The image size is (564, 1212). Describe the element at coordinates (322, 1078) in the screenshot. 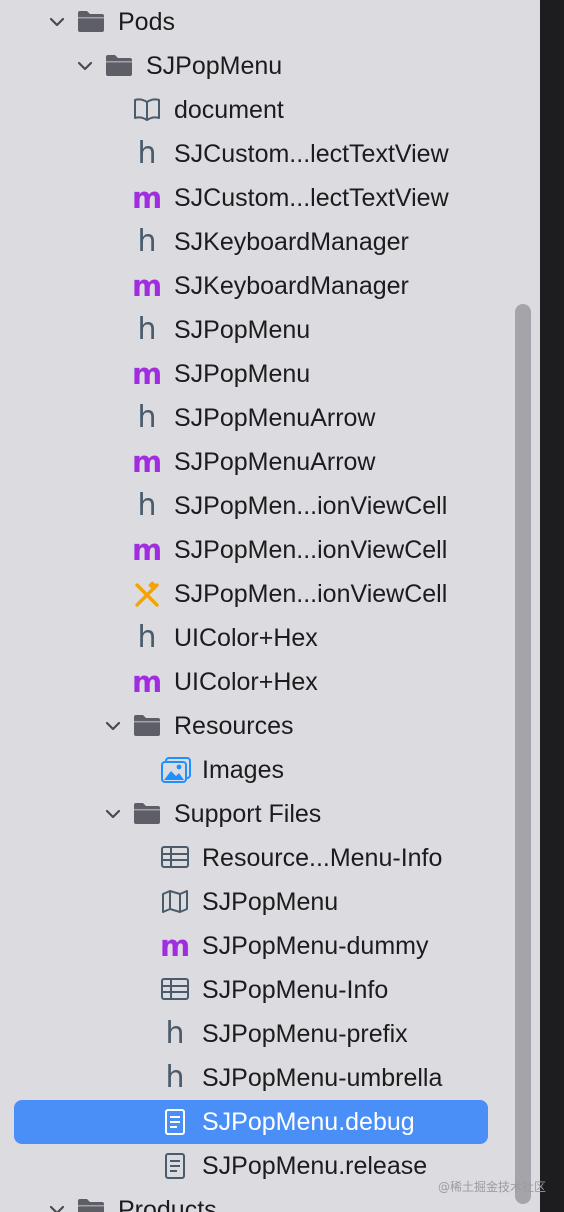

I see `tree-row-label: SJPopMenu-umbrella` at that location.